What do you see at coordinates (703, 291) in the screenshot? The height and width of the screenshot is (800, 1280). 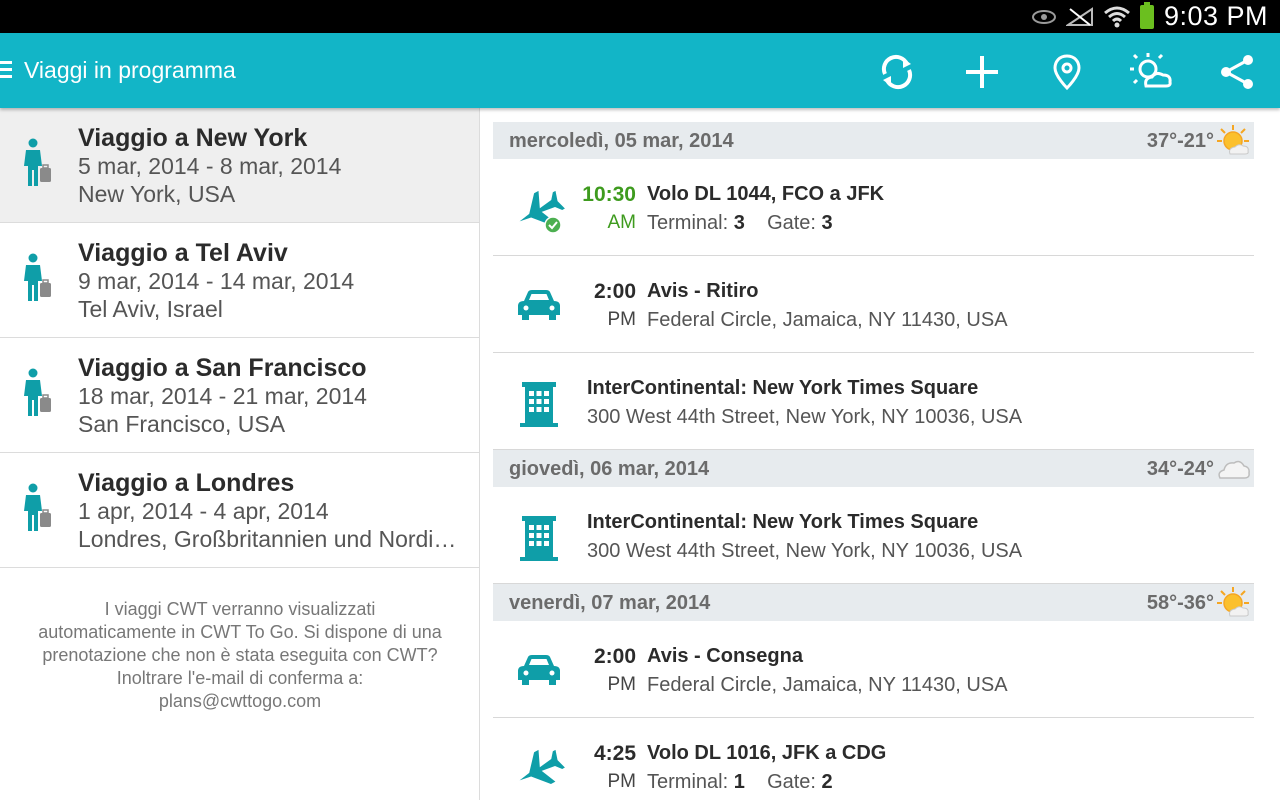 I see `item-title: Avis - Ritiro` at bounding box center [703, 291].